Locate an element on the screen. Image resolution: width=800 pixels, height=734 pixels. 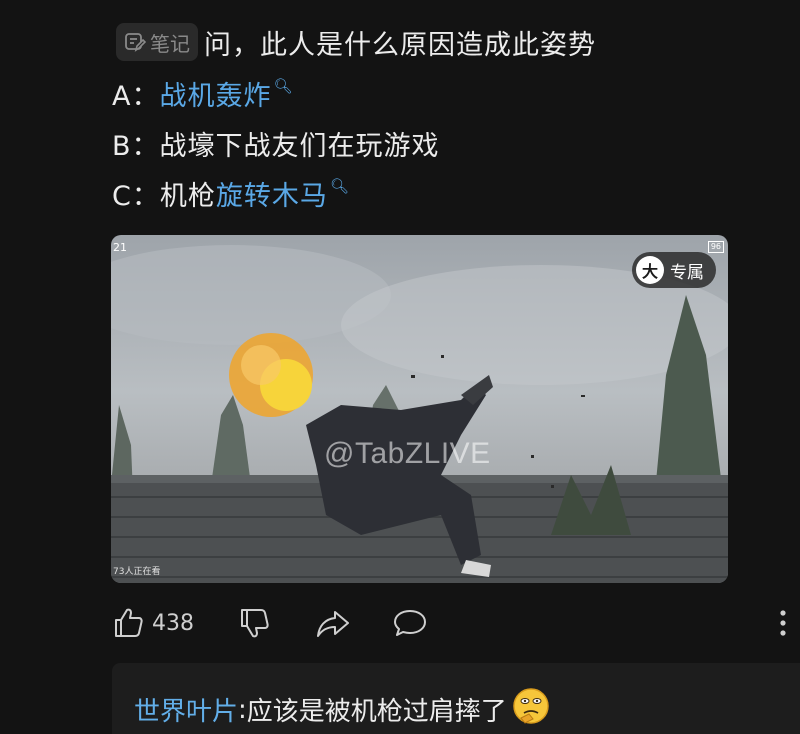
option-b: B： 战壕下战友们在玩游戏 is located at coordinates (276, 143).